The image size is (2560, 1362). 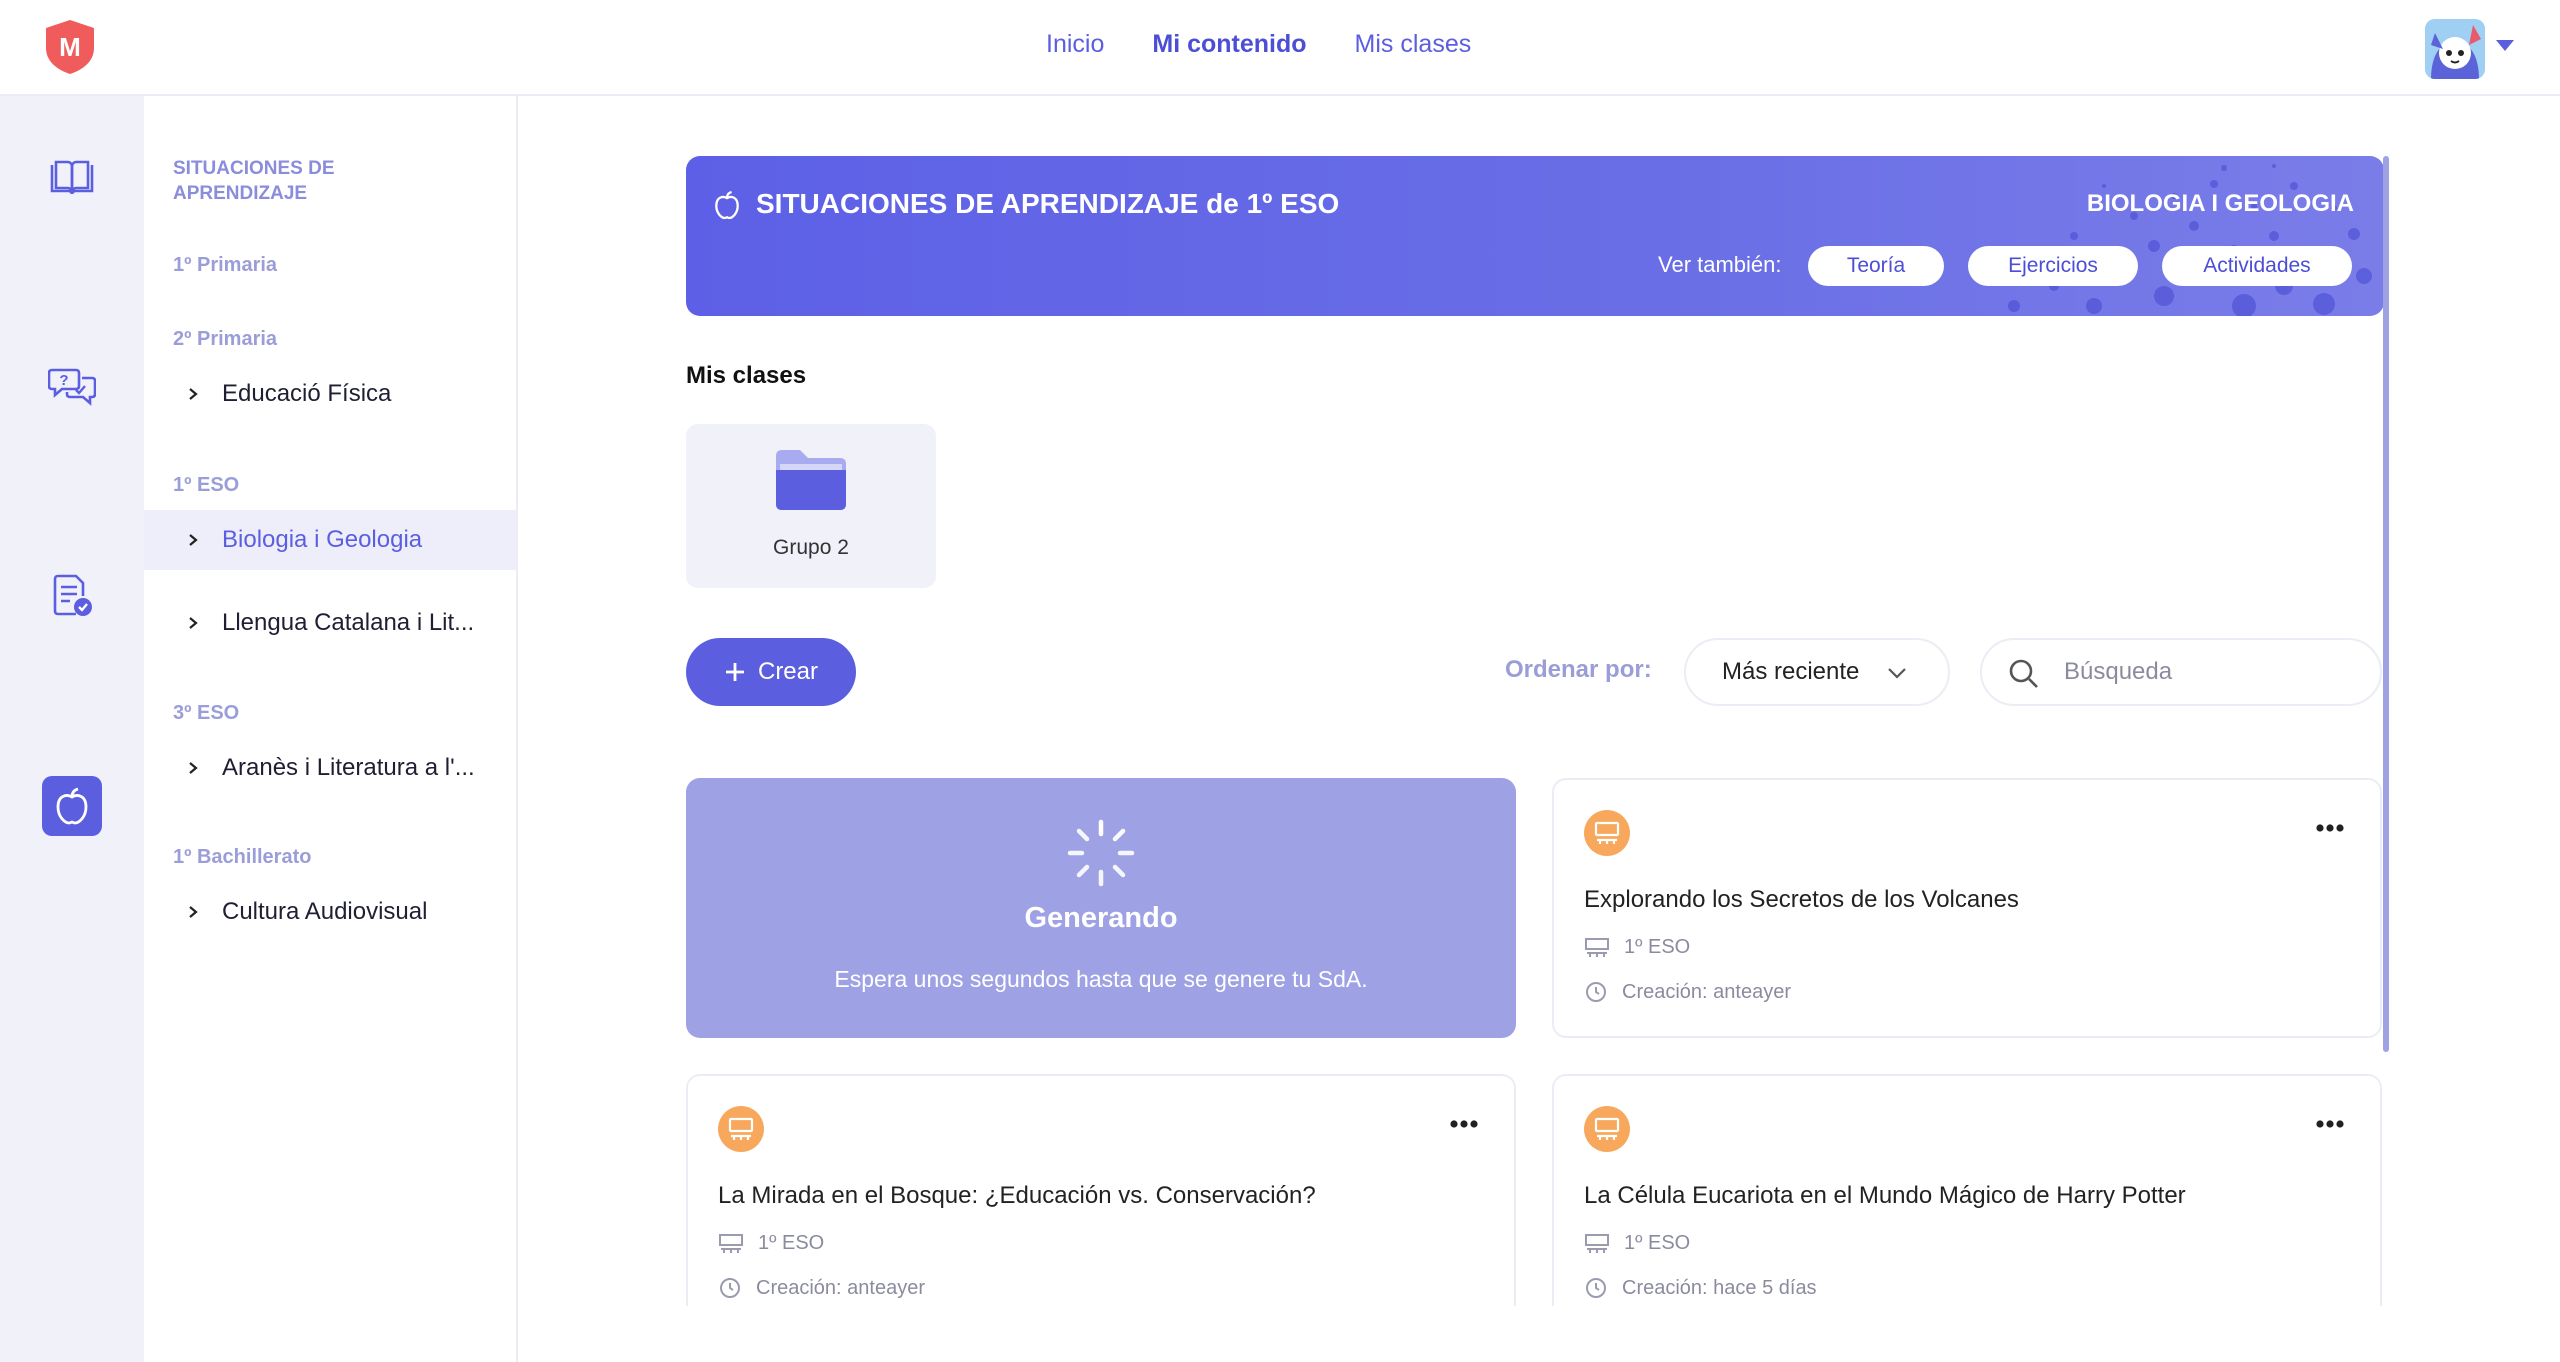 I want to click on top-bar: M Inicio Mi contenido Mis clases, so click(x=1280, y=48).